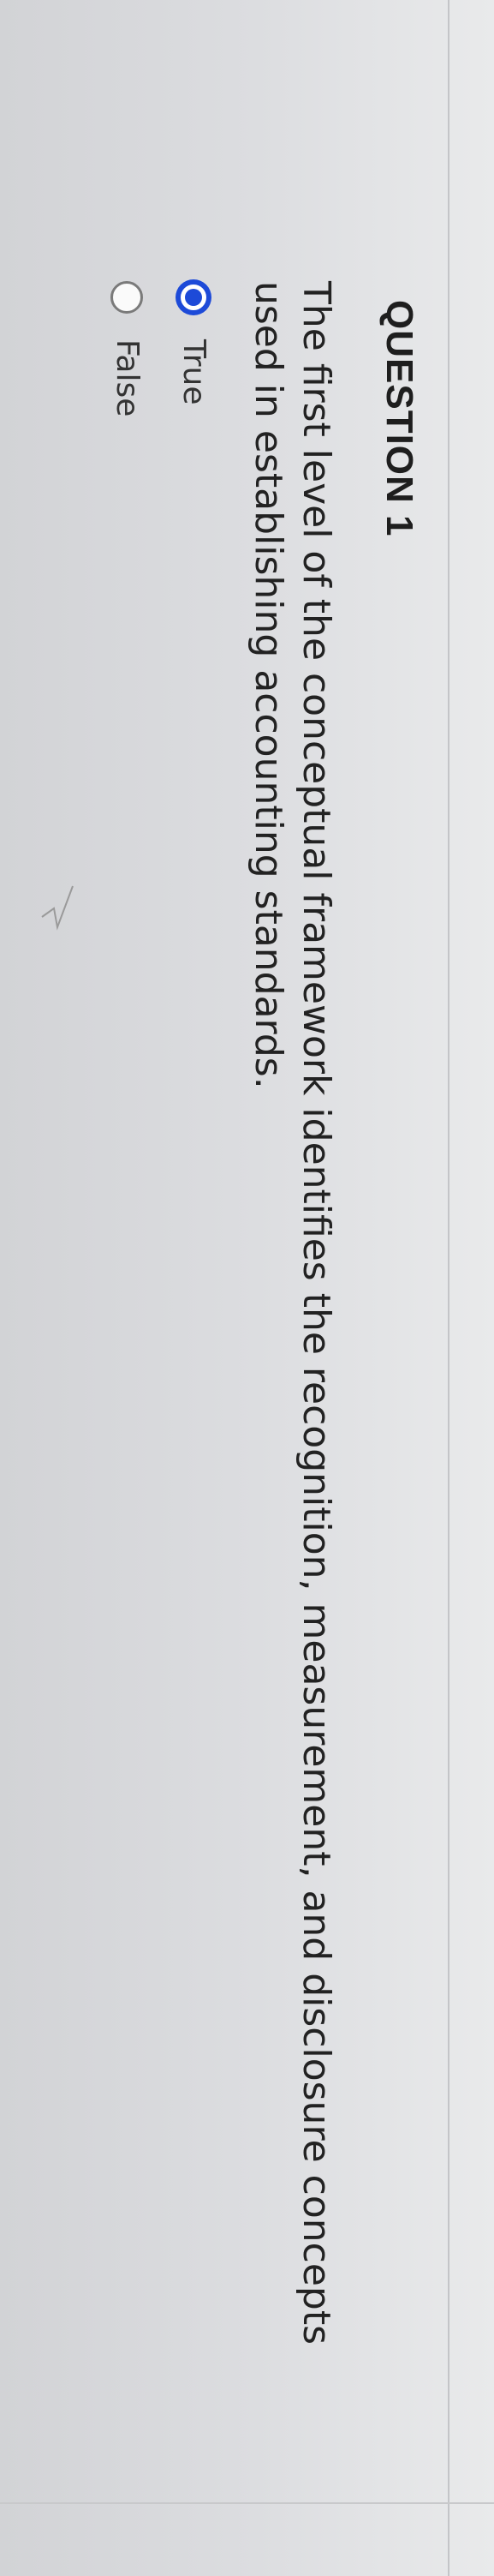 This screenshot has width=494, height=2576. Describe the element at coordinates (193, 372) in the screenshot. I see `option-true-label: True` at that location.